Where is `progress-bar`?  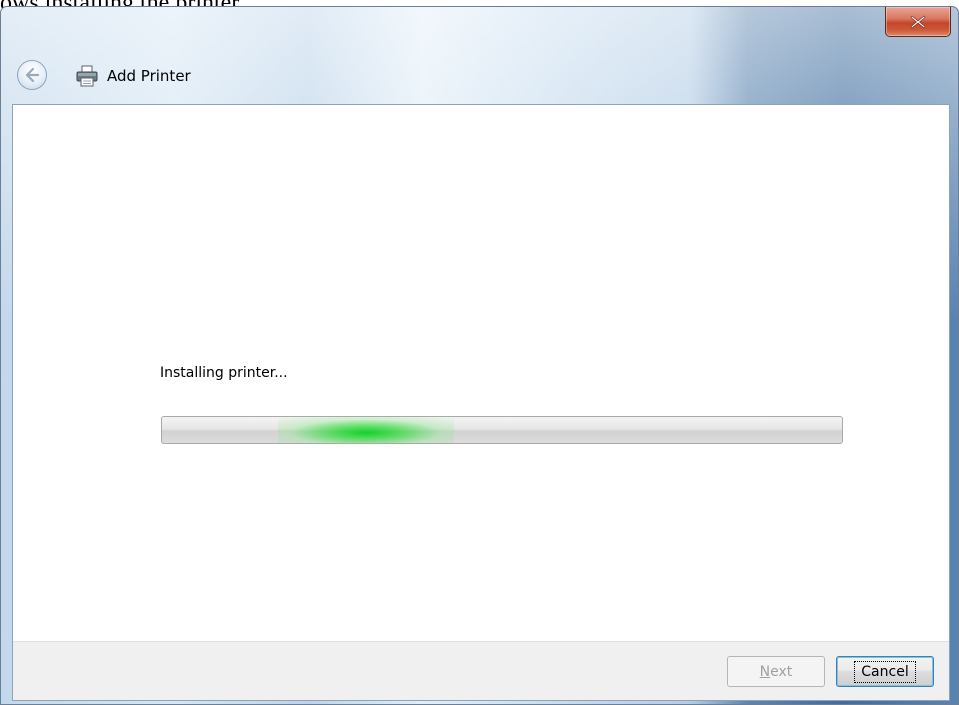
progress-bar is located at coordinates (502, 430).